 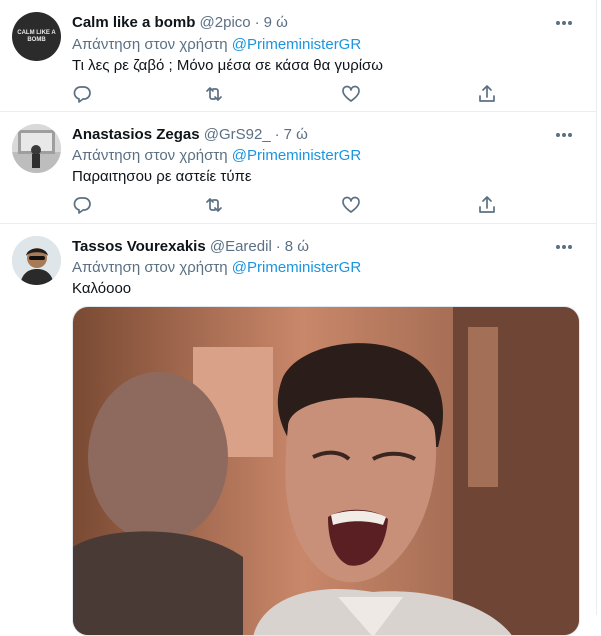 What do you see at coordinates (162, 176) in the screenshot?
I see `tweet-text: Παραιτησου ρε αστείε τύπε` at bounding box center [162, 176].